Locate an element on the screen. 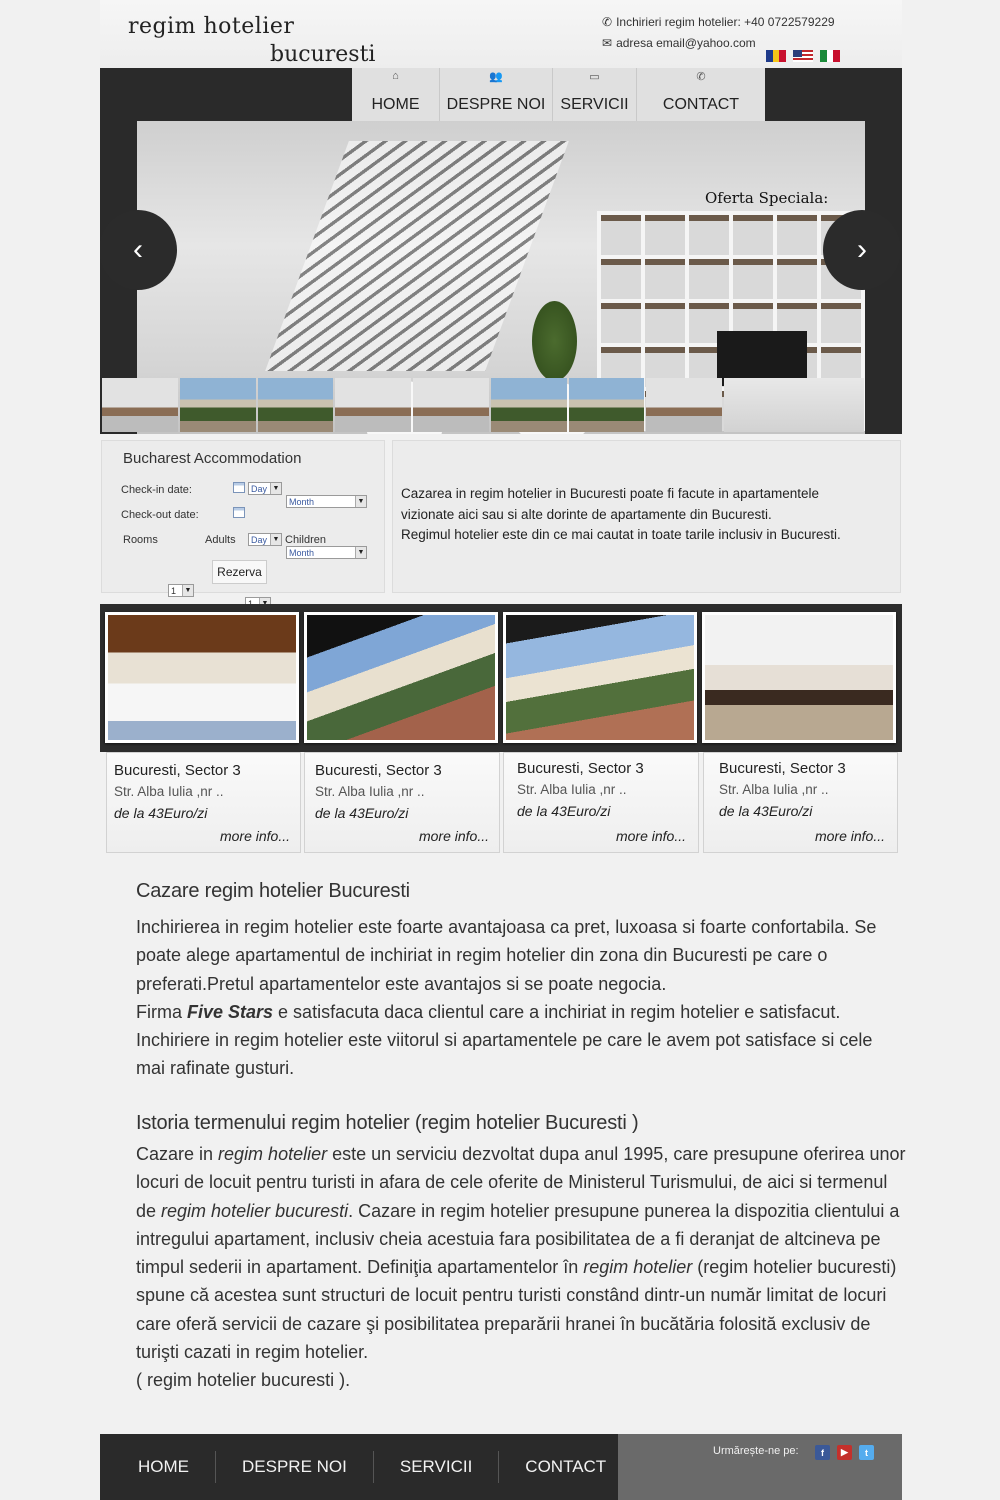  apartment-photo-living-room is located at coordinates (799, 677).